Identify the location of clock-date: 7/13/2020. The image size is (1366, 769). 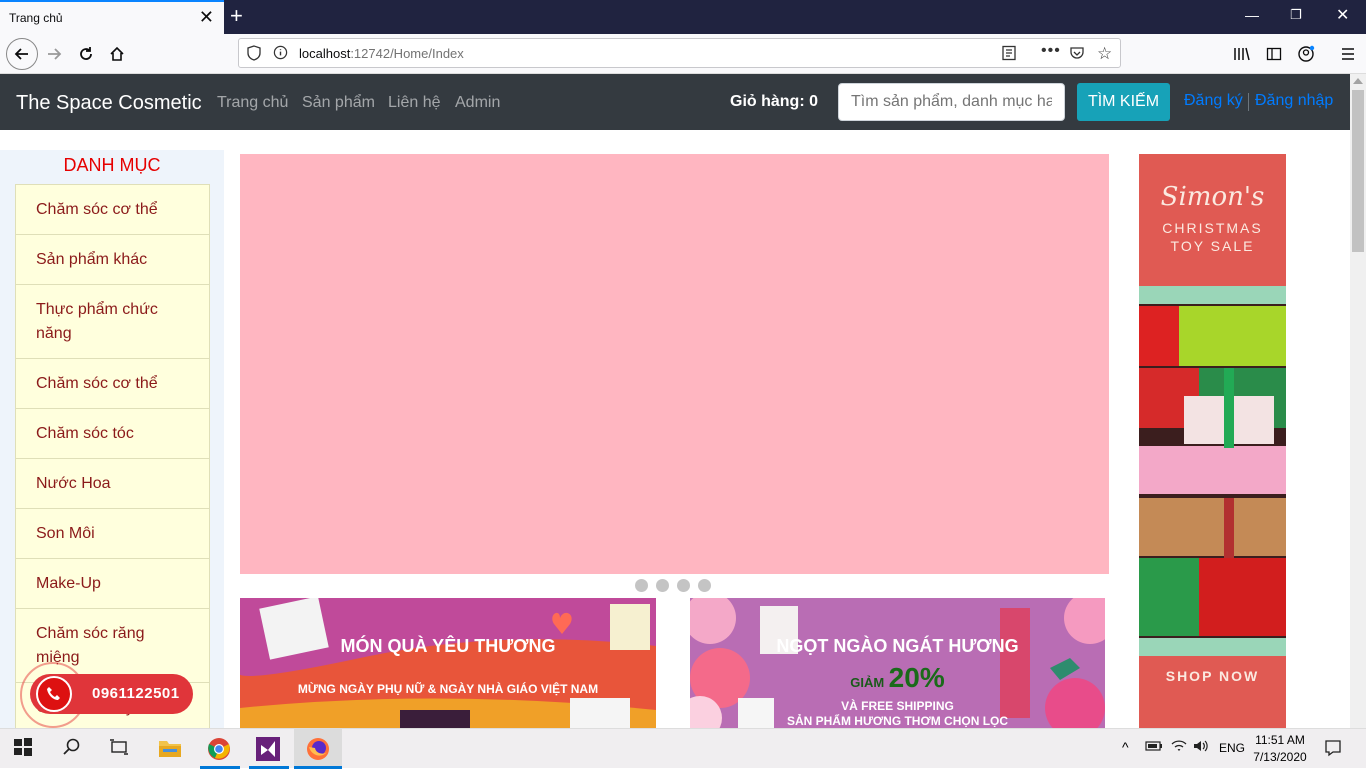
(1280, 757).